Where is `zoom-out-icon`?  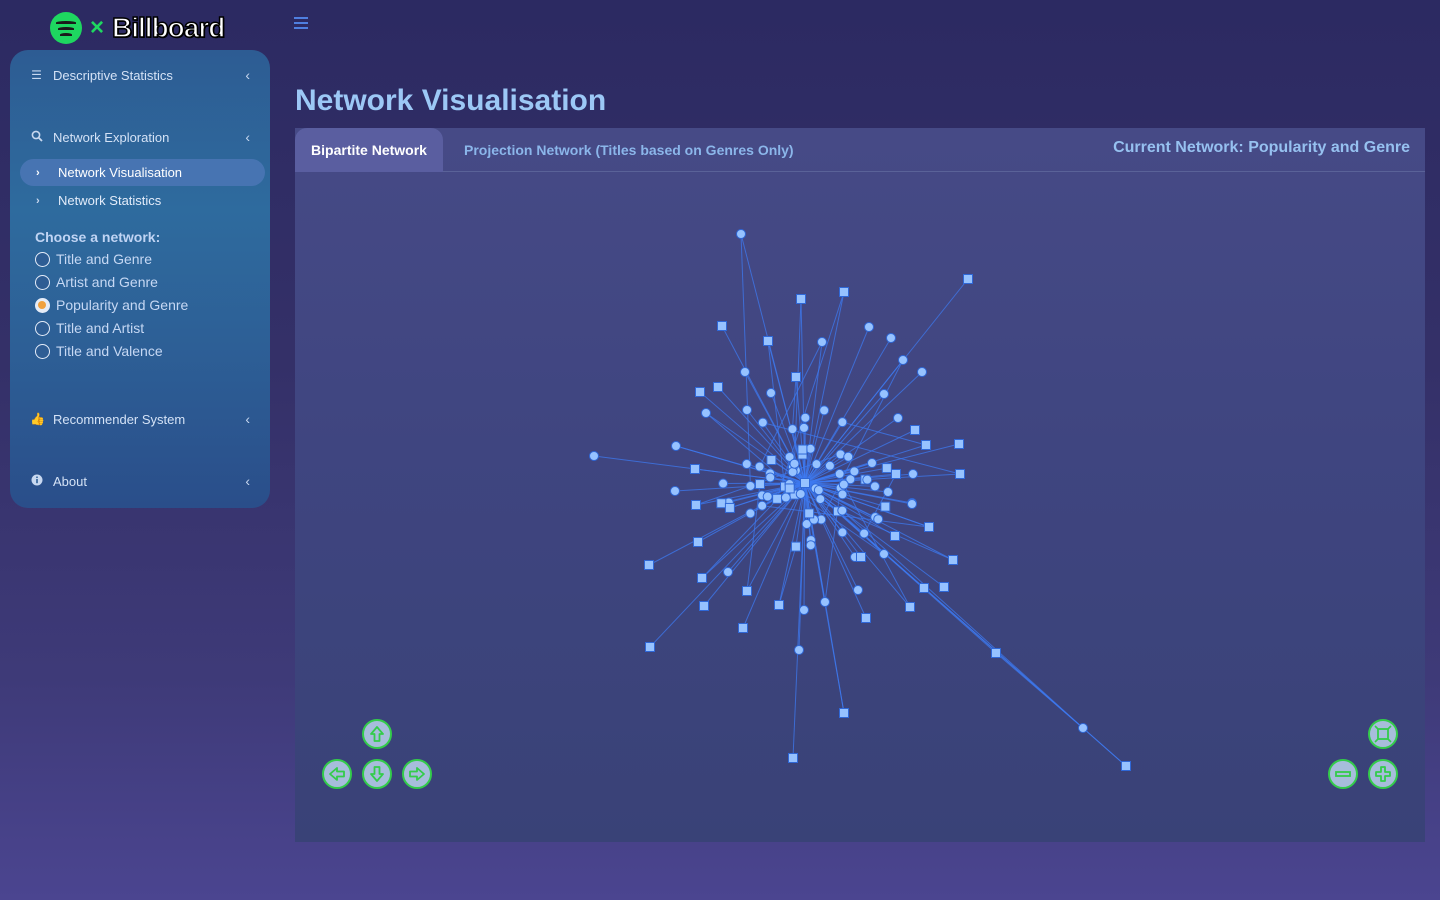
zoom-out-icon is located at coordinates (1343, 774).